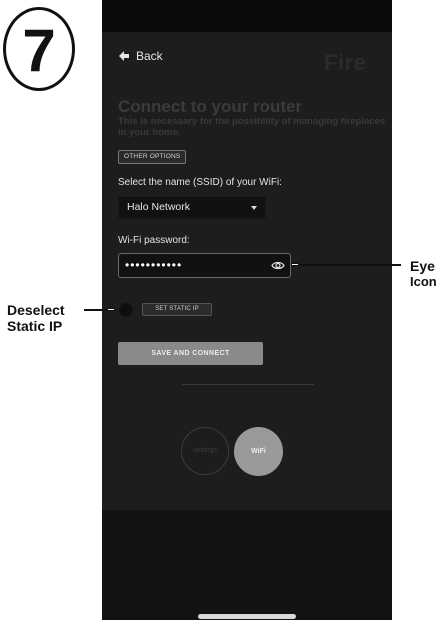 The image size is (444, 620). I want to click on back-label: Back, so click(149, 56).